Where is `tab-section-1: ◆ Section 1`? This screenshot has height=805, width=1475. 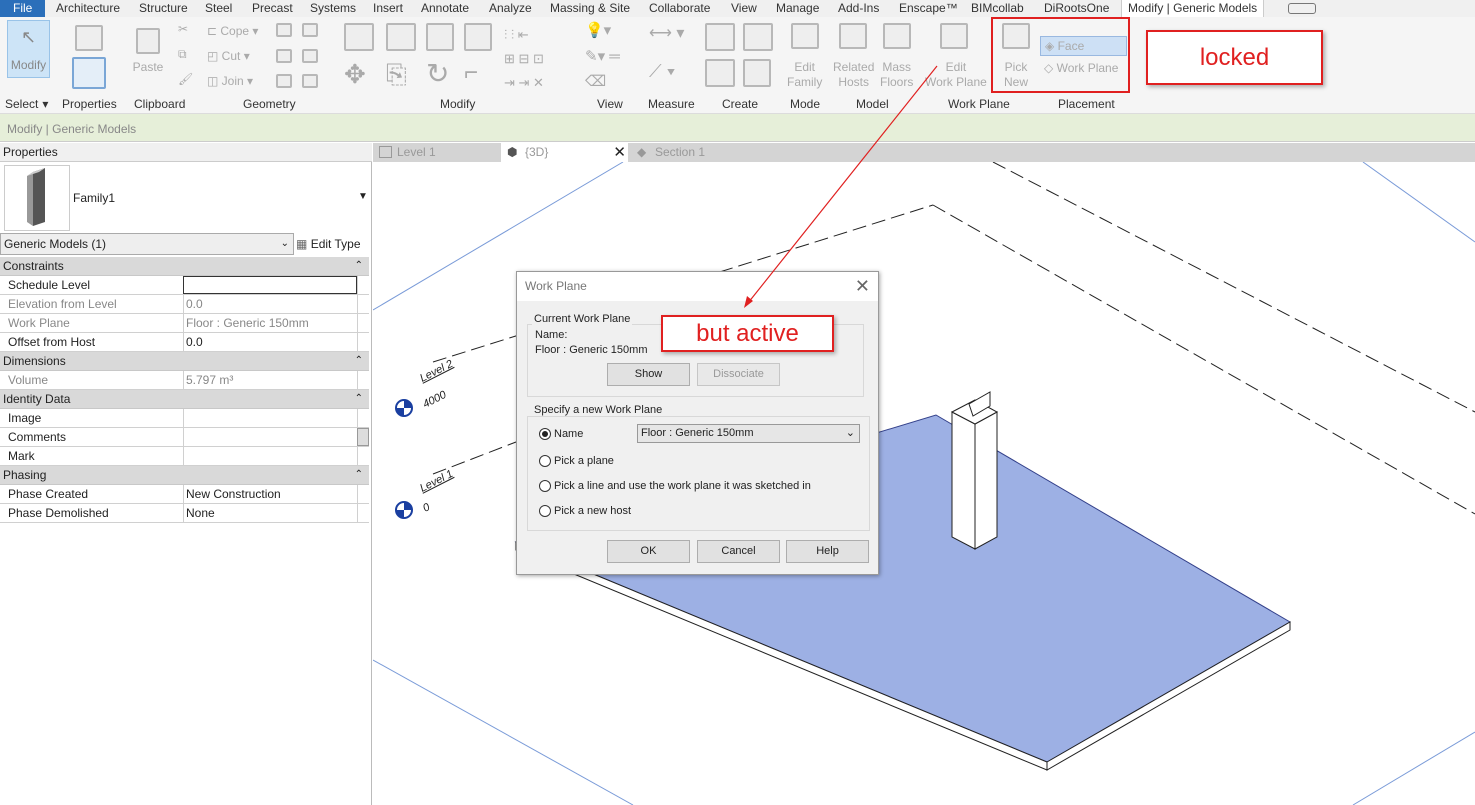 tab-section-1: ◆ Section 1 is located at coordinates (693, 152).